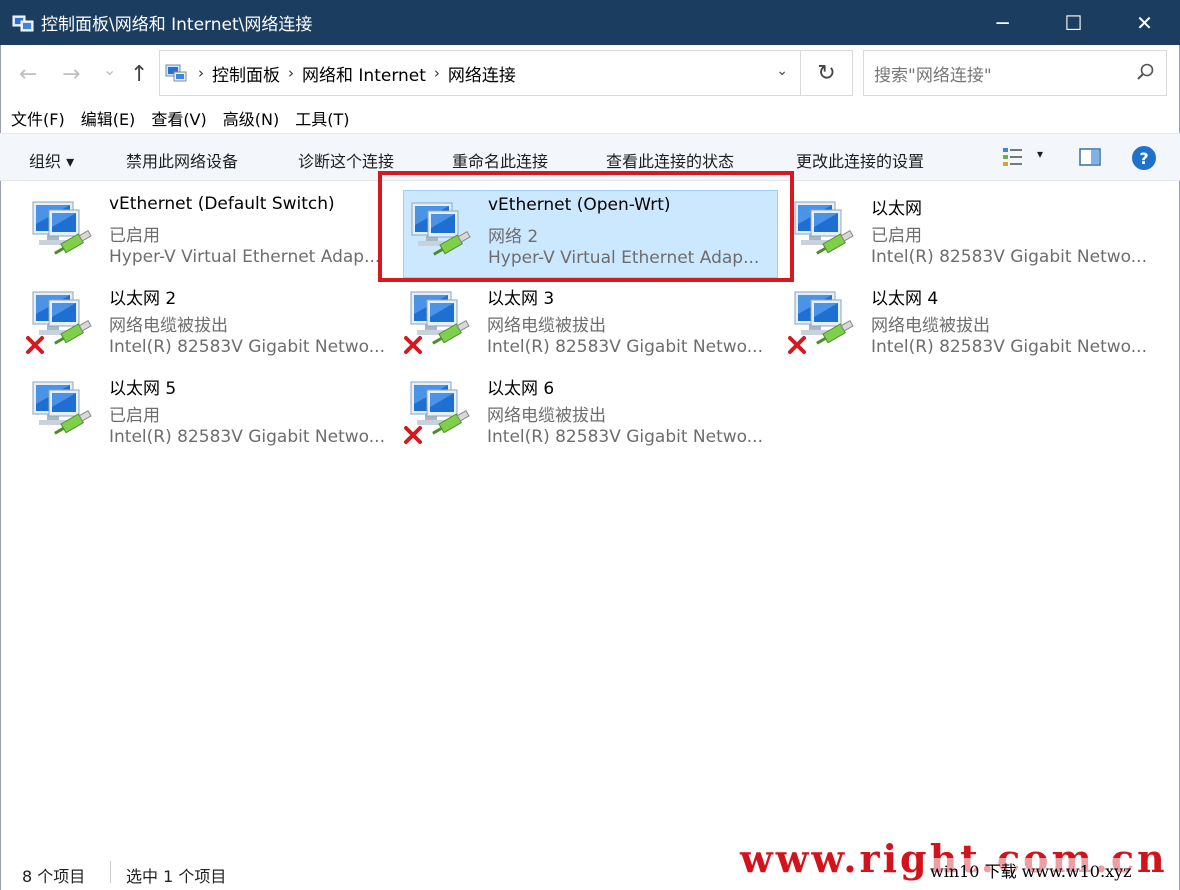 Image resolution: width=1180 pixels, height=890 pixels. What do you see at coordinates (23, 23) in the screenshot?
I see `folder-network-icon` at bounding box center [23, 23].